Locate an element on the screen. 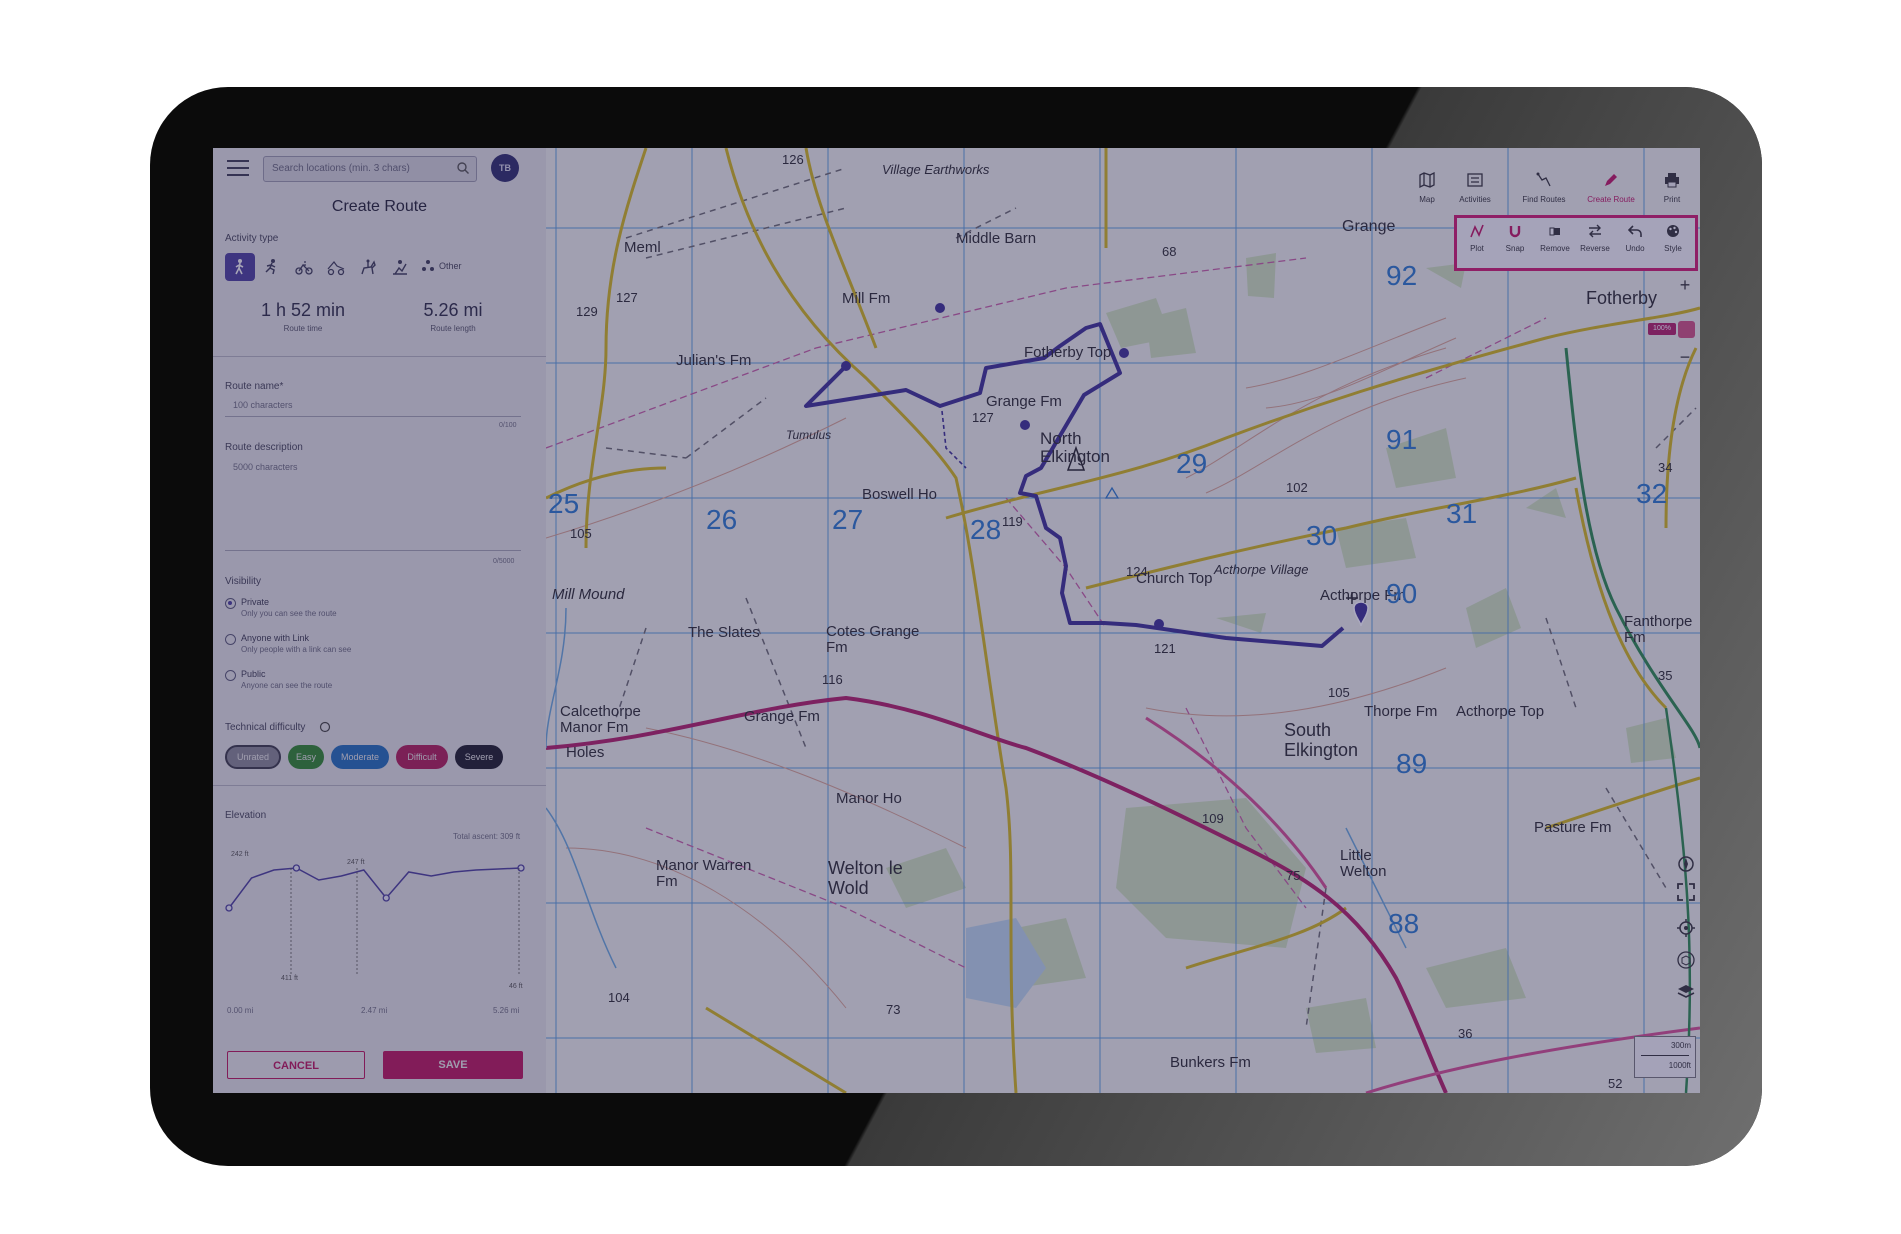 This screenshot has width=1901, height=1234. zoom-in-button: + is located at coordinates (1685, 285).